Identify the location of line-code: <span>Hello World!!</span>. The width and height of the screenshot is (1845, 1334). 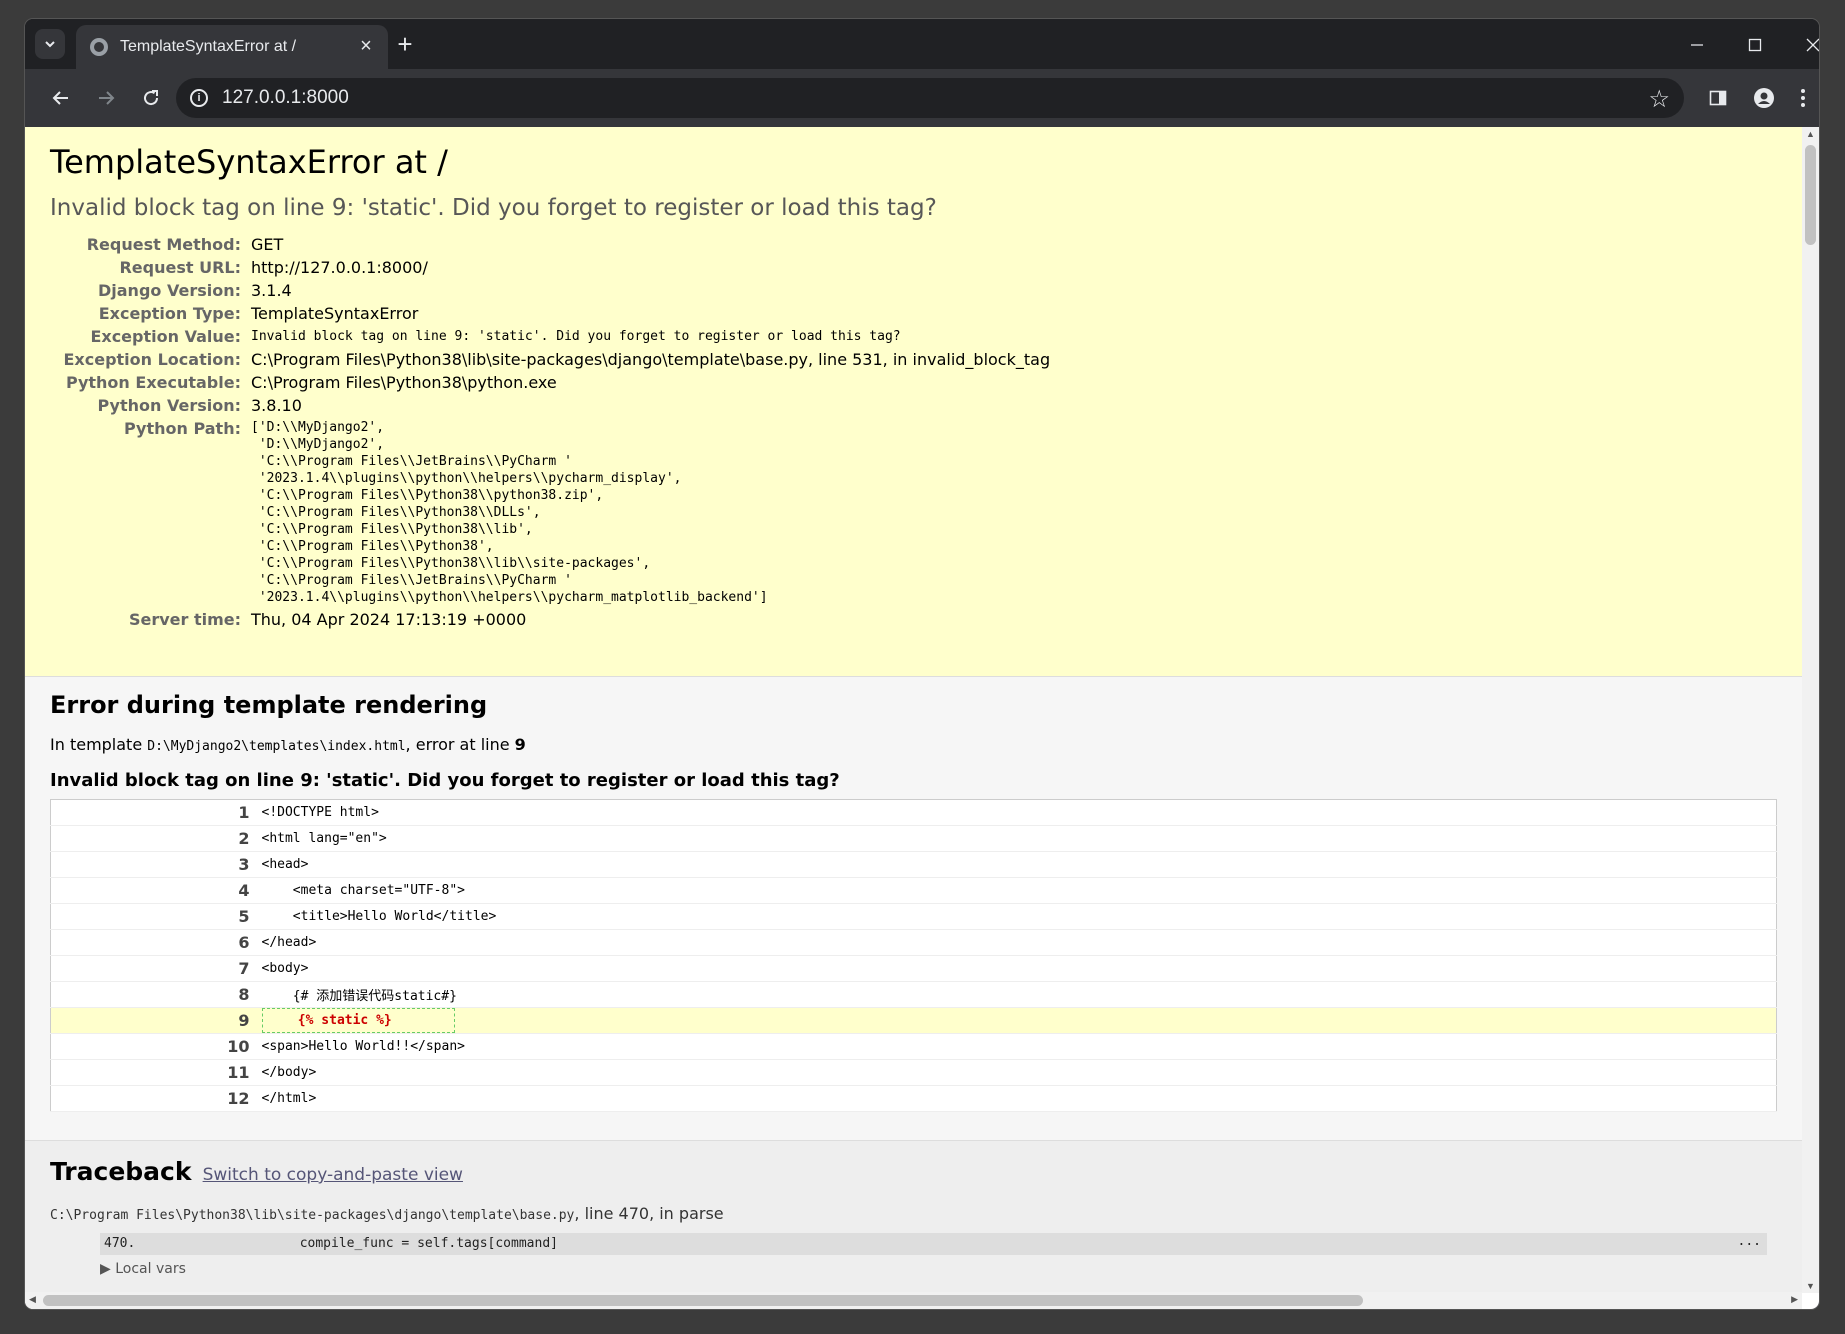
(1017, 1046).